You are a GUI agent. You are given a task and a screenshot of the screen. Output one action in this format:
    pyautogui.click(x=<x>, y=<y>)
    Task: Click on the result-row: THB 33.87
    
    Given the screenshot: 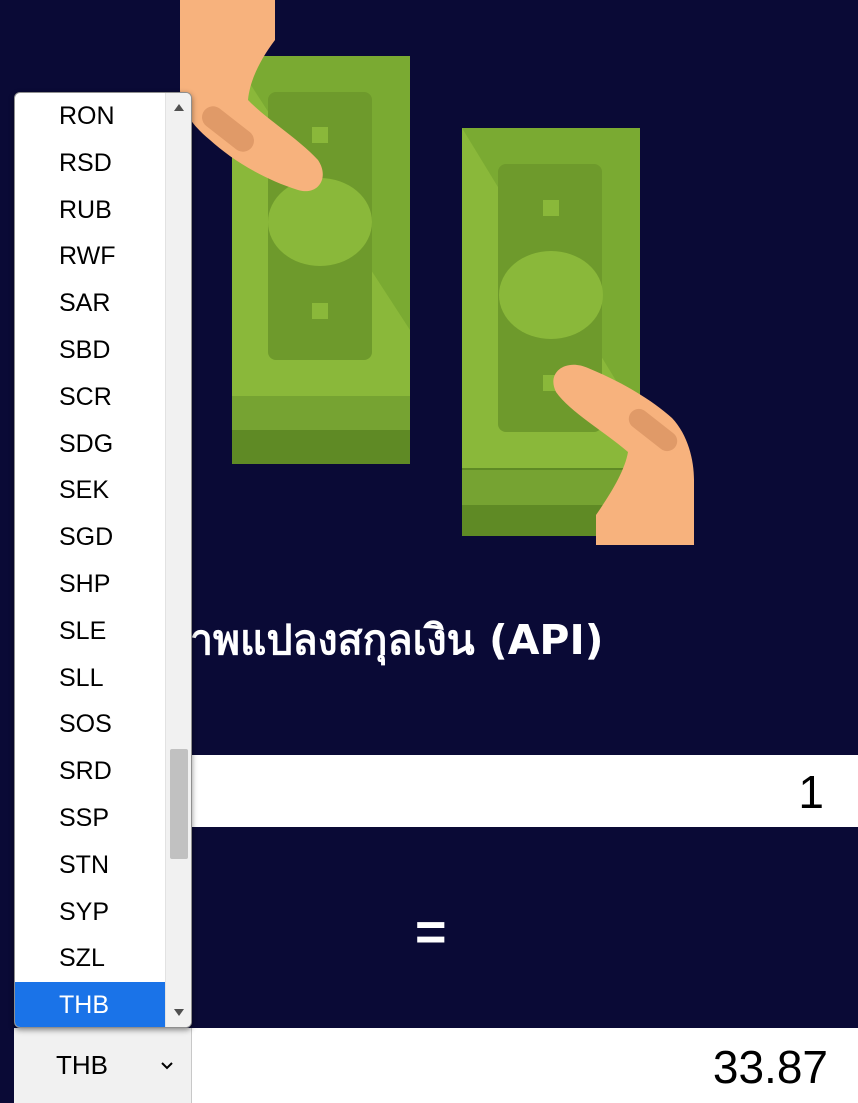 What is the action you would take?
    pyautogui.click(x=436, y=1065)
    